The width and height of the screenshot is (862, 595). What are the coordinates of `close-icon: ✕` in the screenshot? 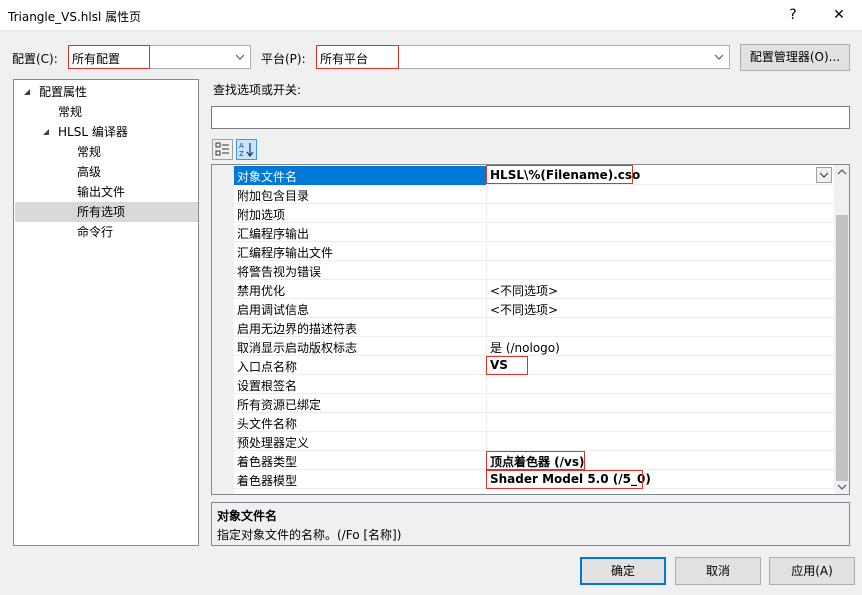 It's located at (839, 15).